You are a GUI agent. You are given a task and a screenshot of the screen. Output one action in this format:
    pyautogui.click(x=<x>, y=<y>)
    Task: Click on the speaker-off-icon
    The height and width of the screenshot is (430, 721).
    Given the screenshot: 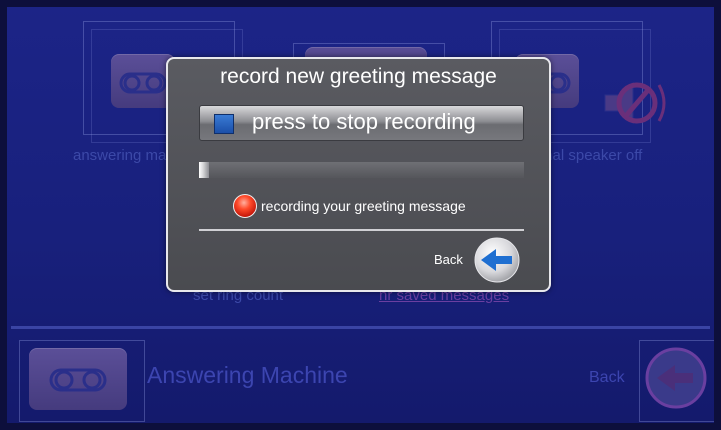 What is the action you would take?
    pyautogui.click(x=635, y=103)
    